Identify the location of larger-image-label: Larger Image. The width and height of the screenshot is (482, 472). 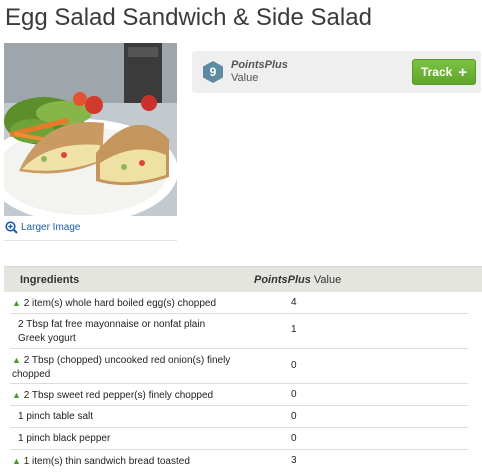
(51, 227).